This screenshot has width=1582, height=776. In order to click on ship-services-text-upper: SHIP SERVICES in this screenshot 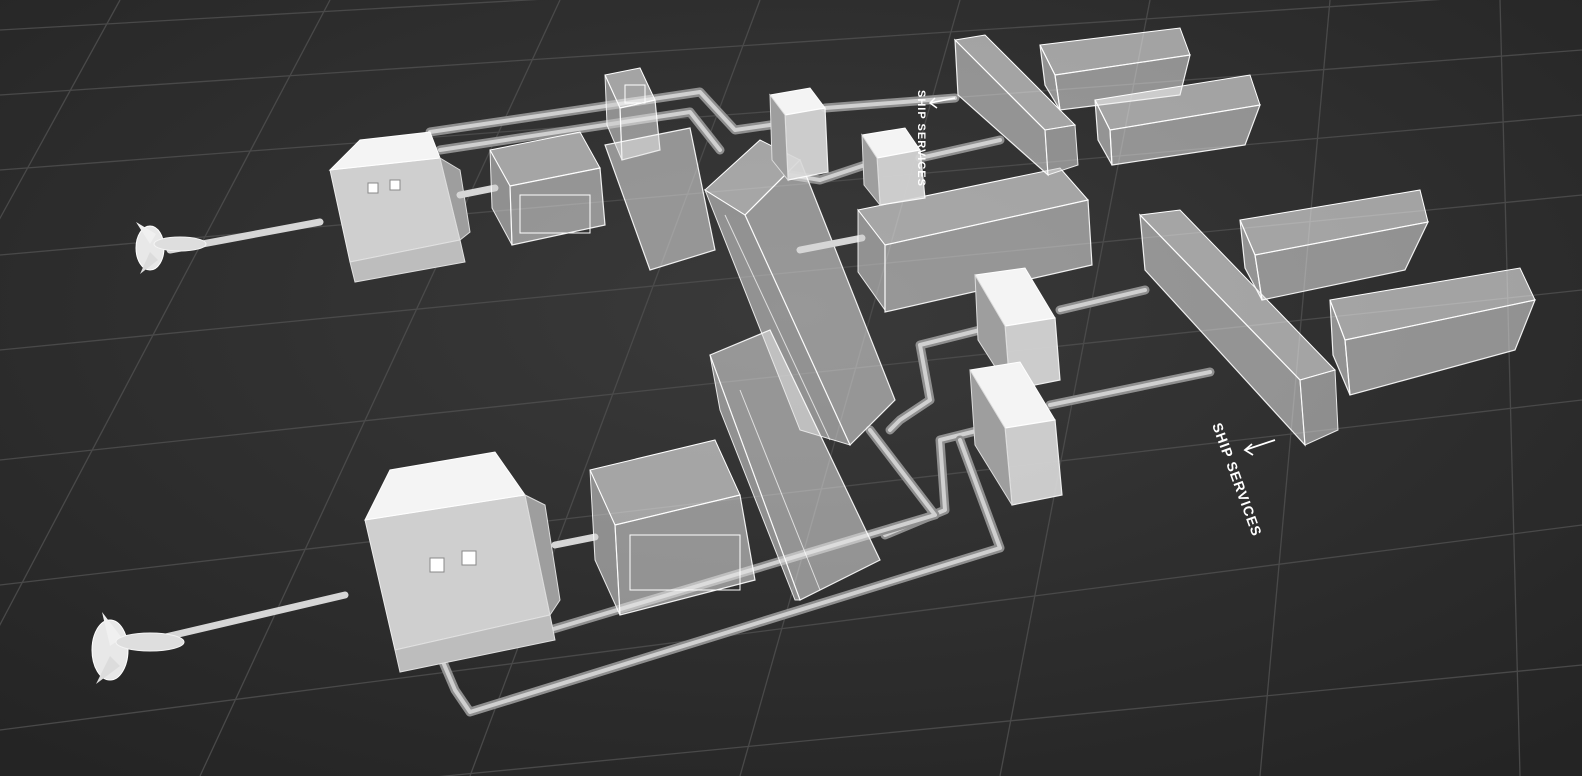, I will do `click(921, 138)`.